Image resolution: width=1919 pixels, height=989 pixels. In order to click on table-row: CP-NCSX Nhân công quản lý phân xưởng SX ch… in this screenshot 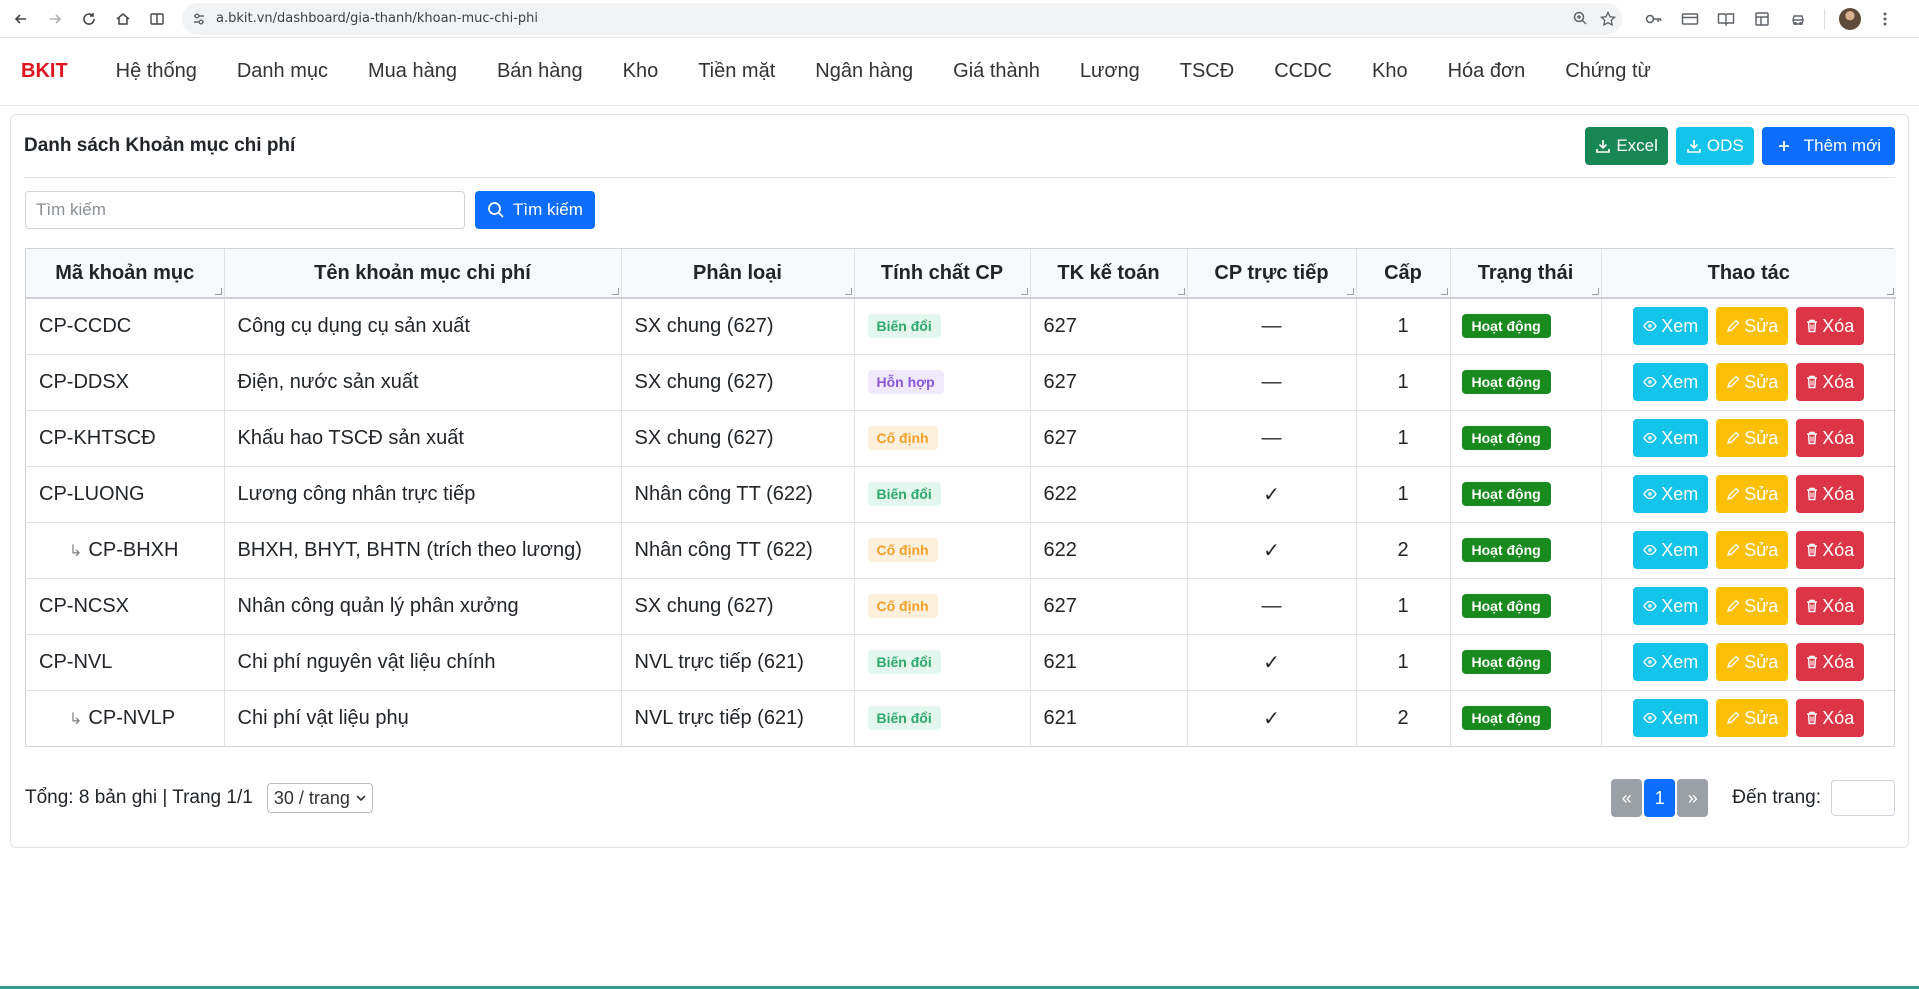, I will do `click(961, 606)`.